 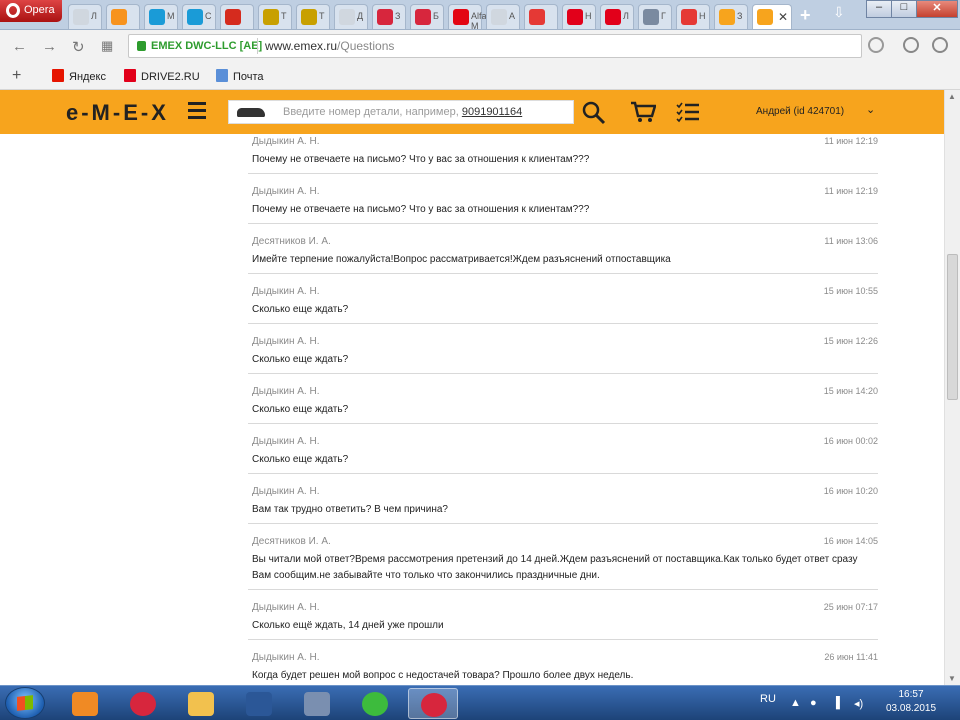 I want to click on browser-tab: А, so click(x=503, y=16).